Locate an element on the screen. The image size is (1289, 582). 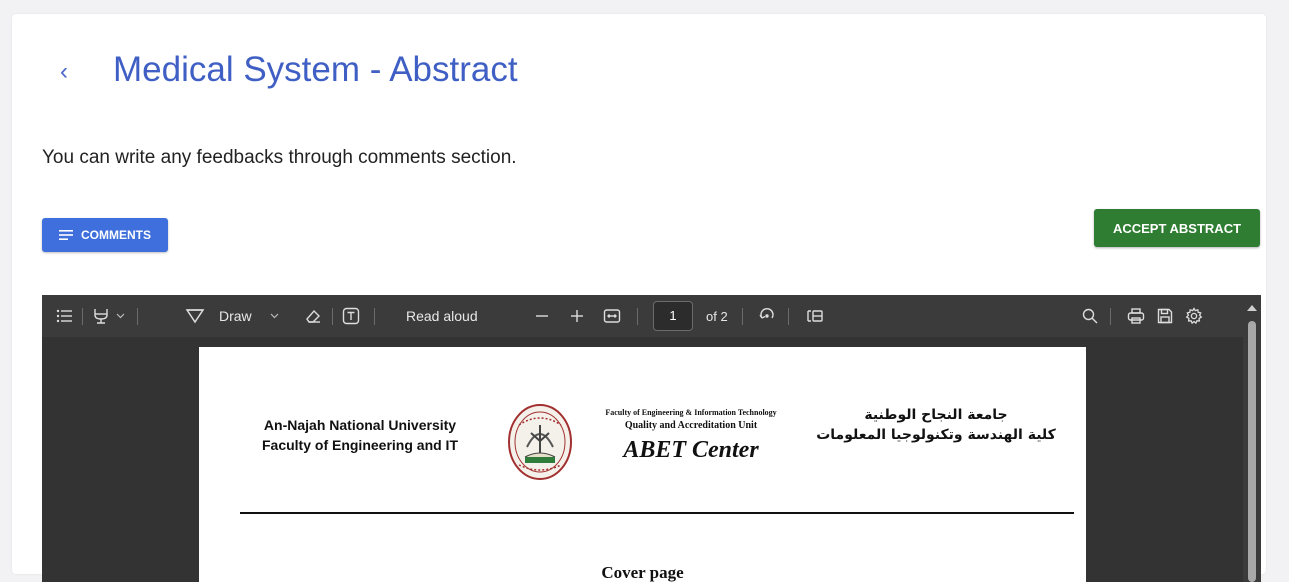
scrollbar-thumb is located at coordinates (1252, 451).